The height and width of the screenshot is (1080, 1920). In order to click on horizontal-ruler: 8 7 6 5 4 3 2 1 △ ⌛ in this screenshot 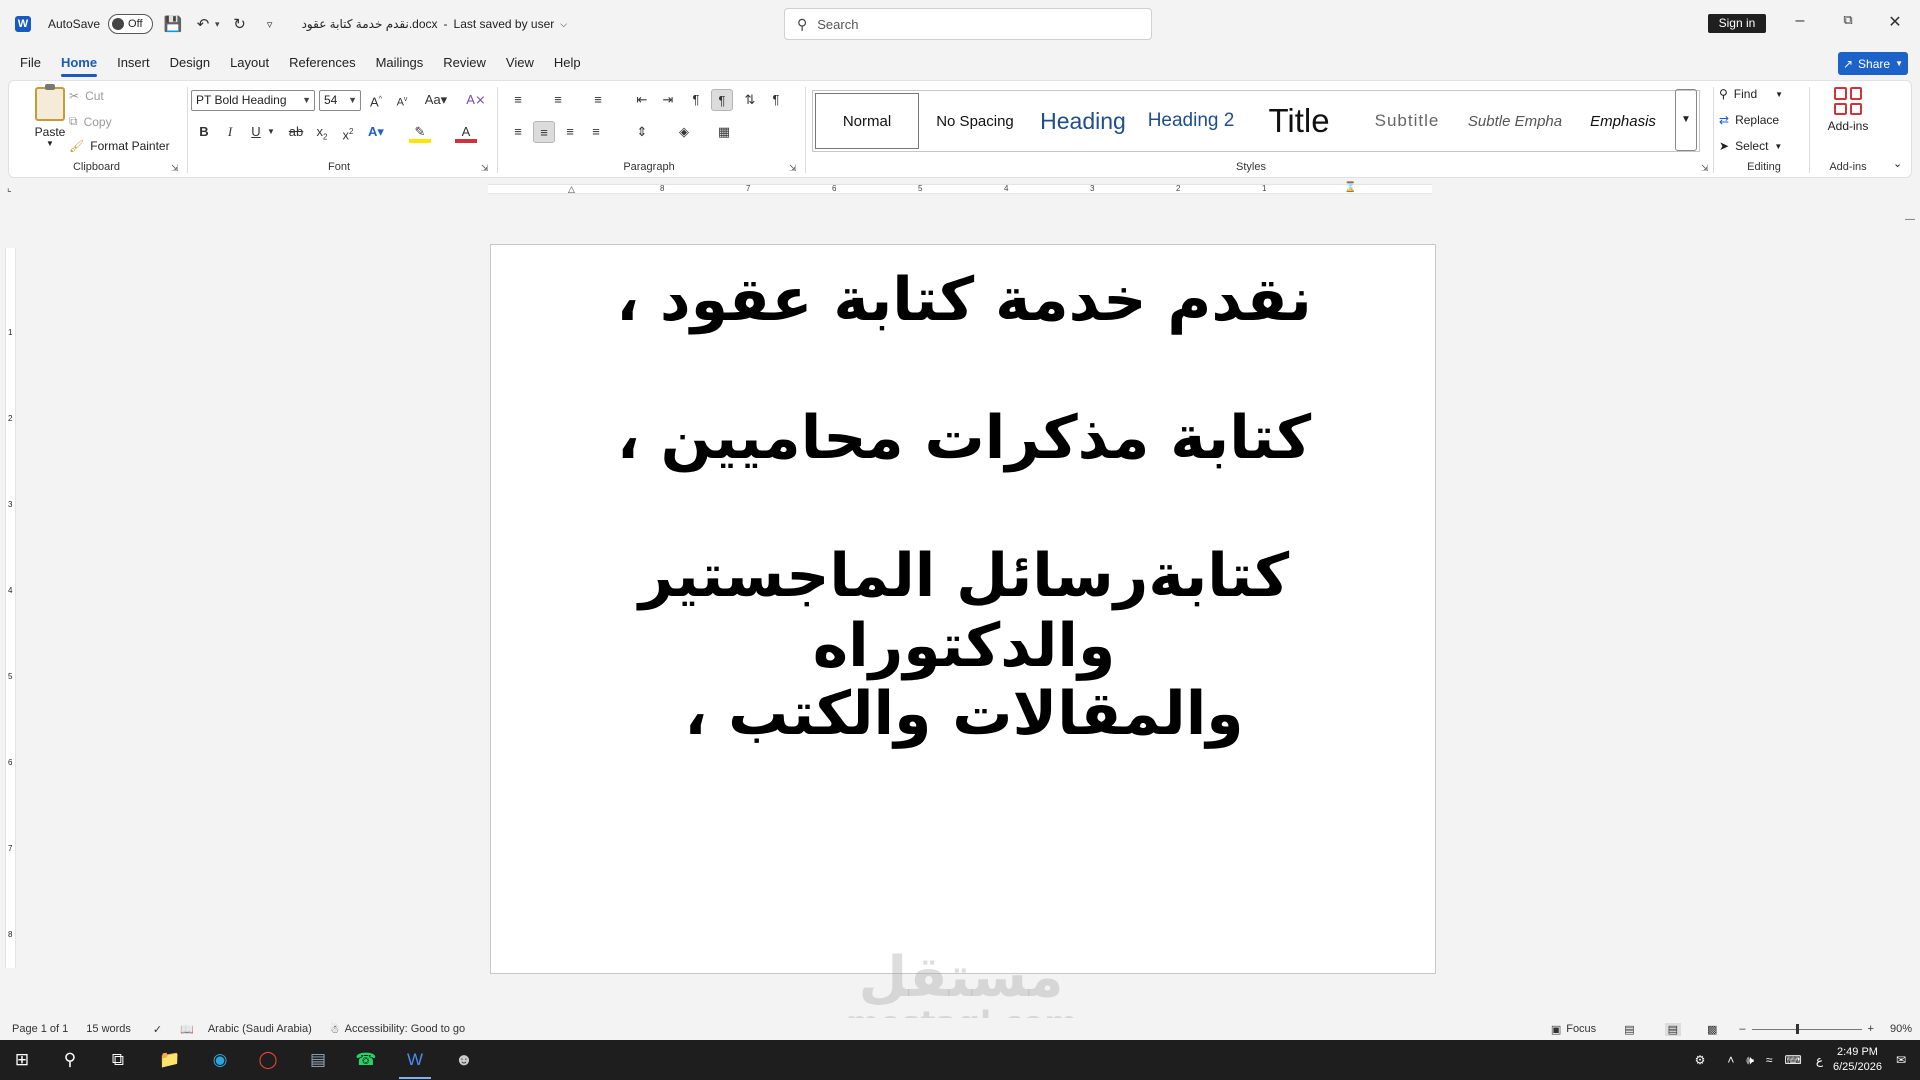, I will do `click(960, 188)`.